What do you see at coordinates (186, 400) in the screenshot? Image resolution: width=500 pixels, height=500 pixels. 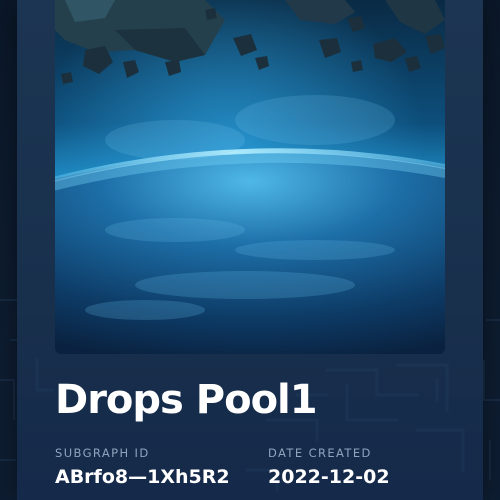 I see `pool-title: Drops Pool1` at bounding box center [186, 400].